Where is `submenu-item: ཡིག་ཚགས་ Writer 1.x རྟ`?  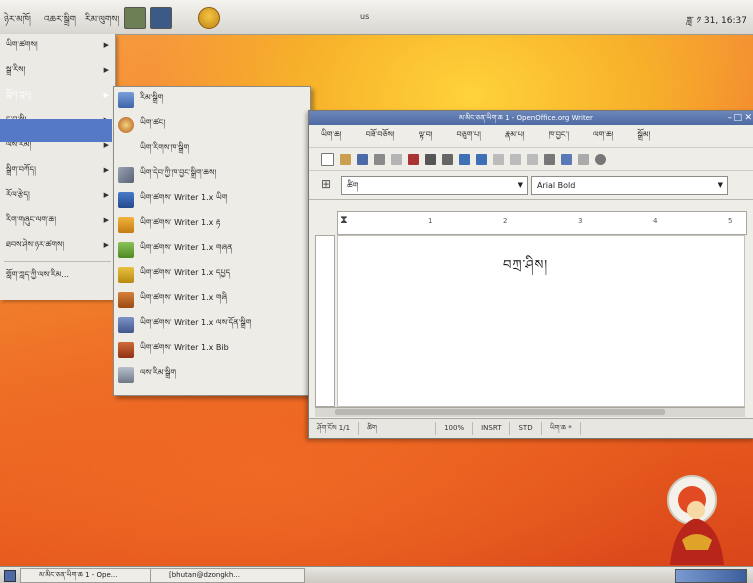
submenu-item: ཡིག་ཚགས་ Writer 1.x རྟ is located at coordinates (212, 224).